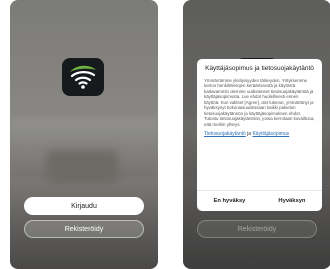  I want to click on wifi-icon, so click(83, 77).